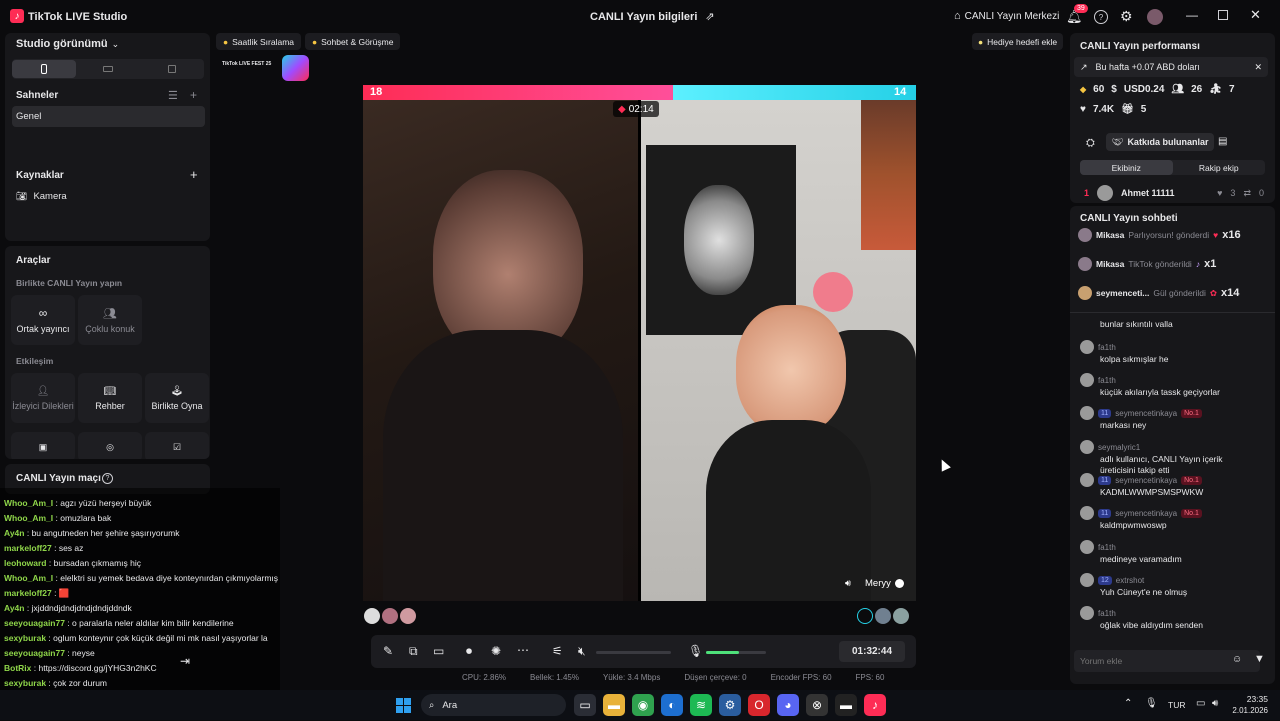  Describe the element at coordinates (557, 651) in the screenshot. I see `settings-sliders-icon: ⚟` at that location.